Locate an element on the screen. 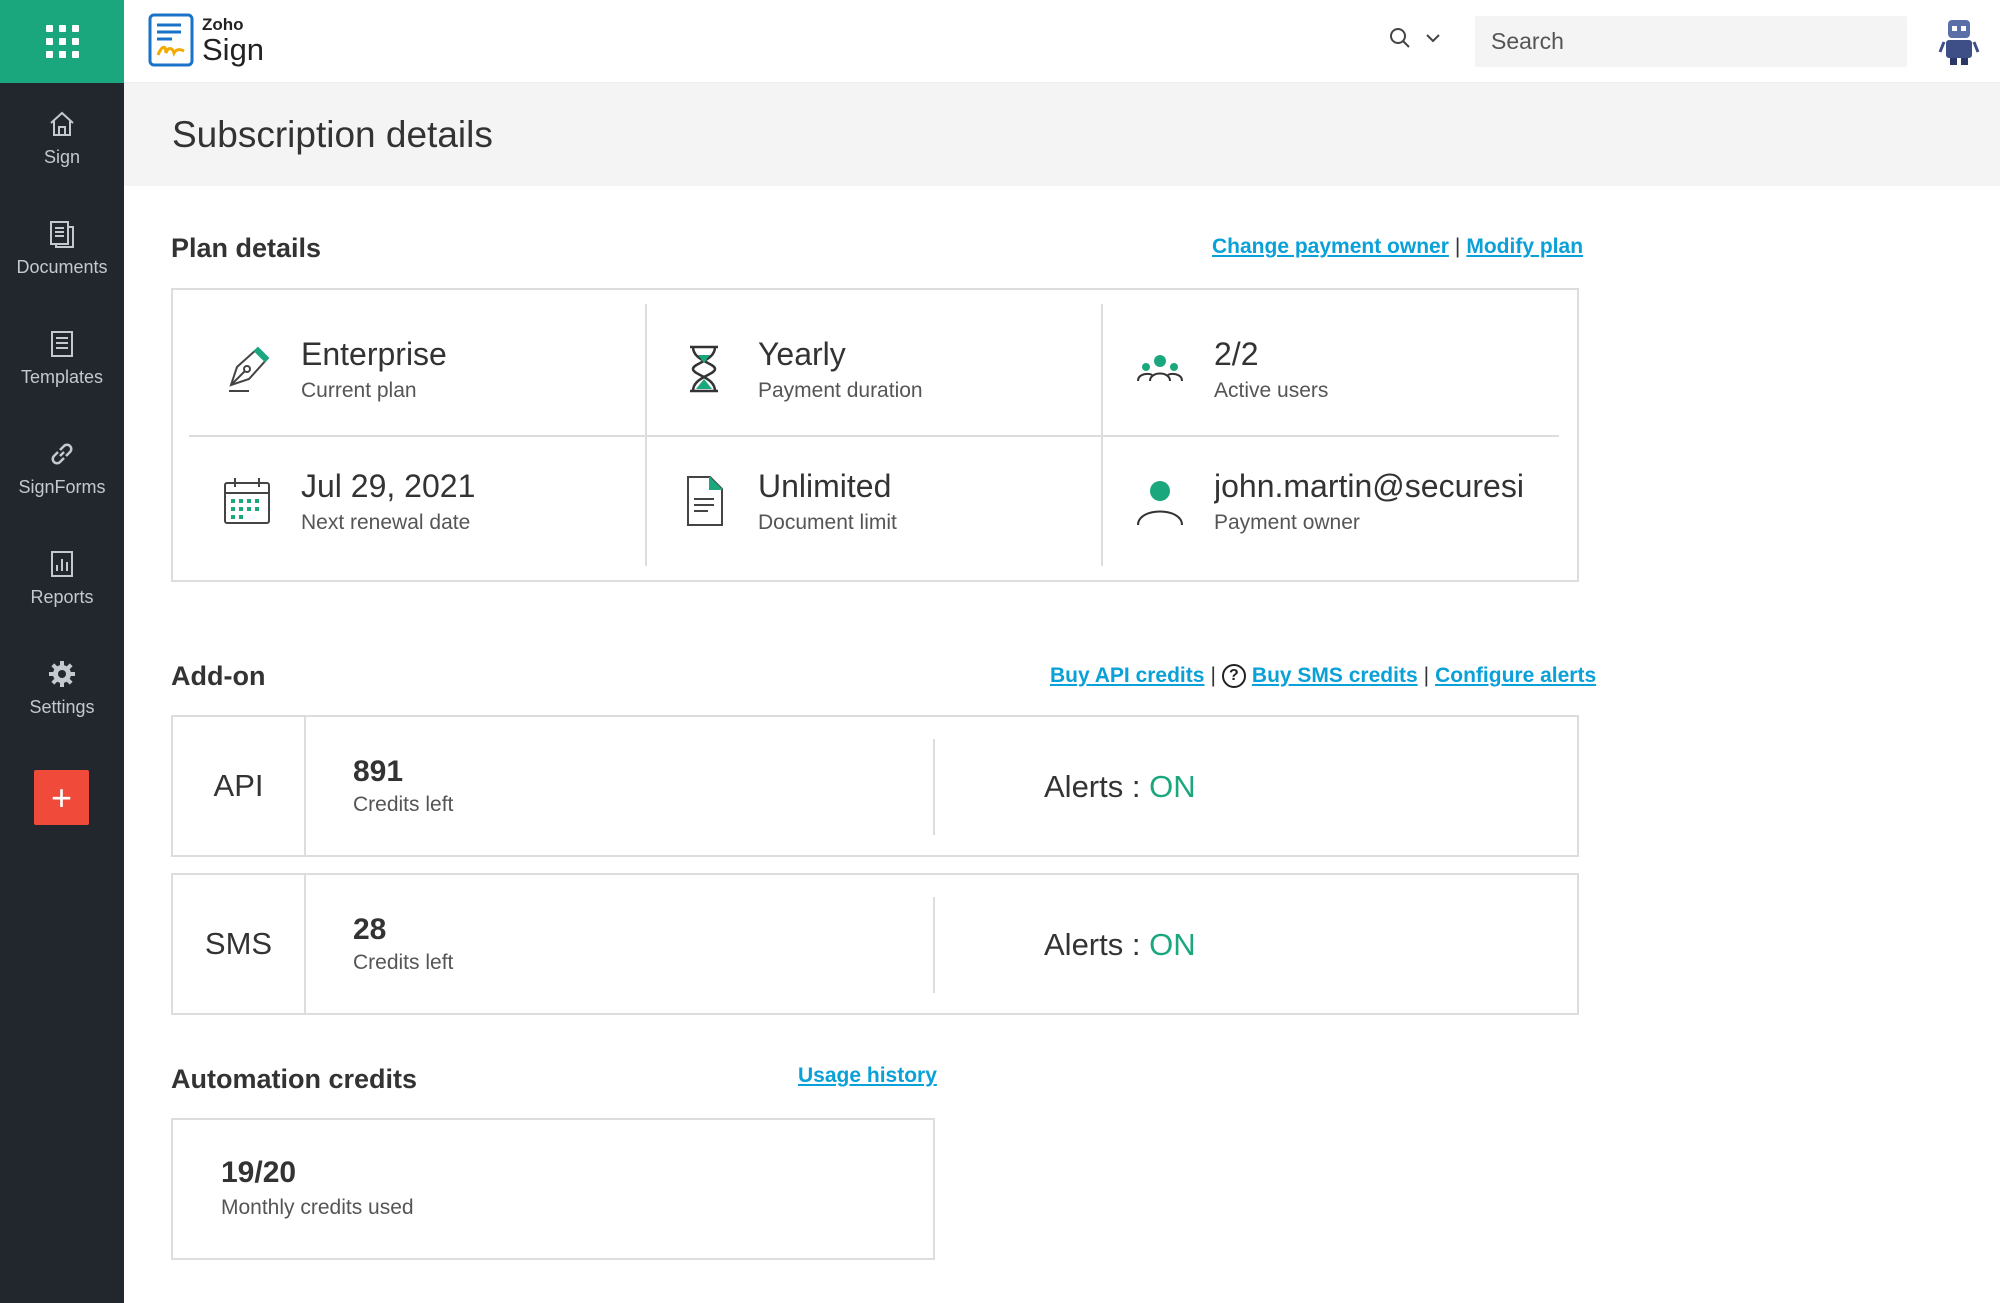 Image resolution: width=2000 pixels, height=1303 pixels. automation-credits-value: 19/20 is located at coordinates (259, 1172).